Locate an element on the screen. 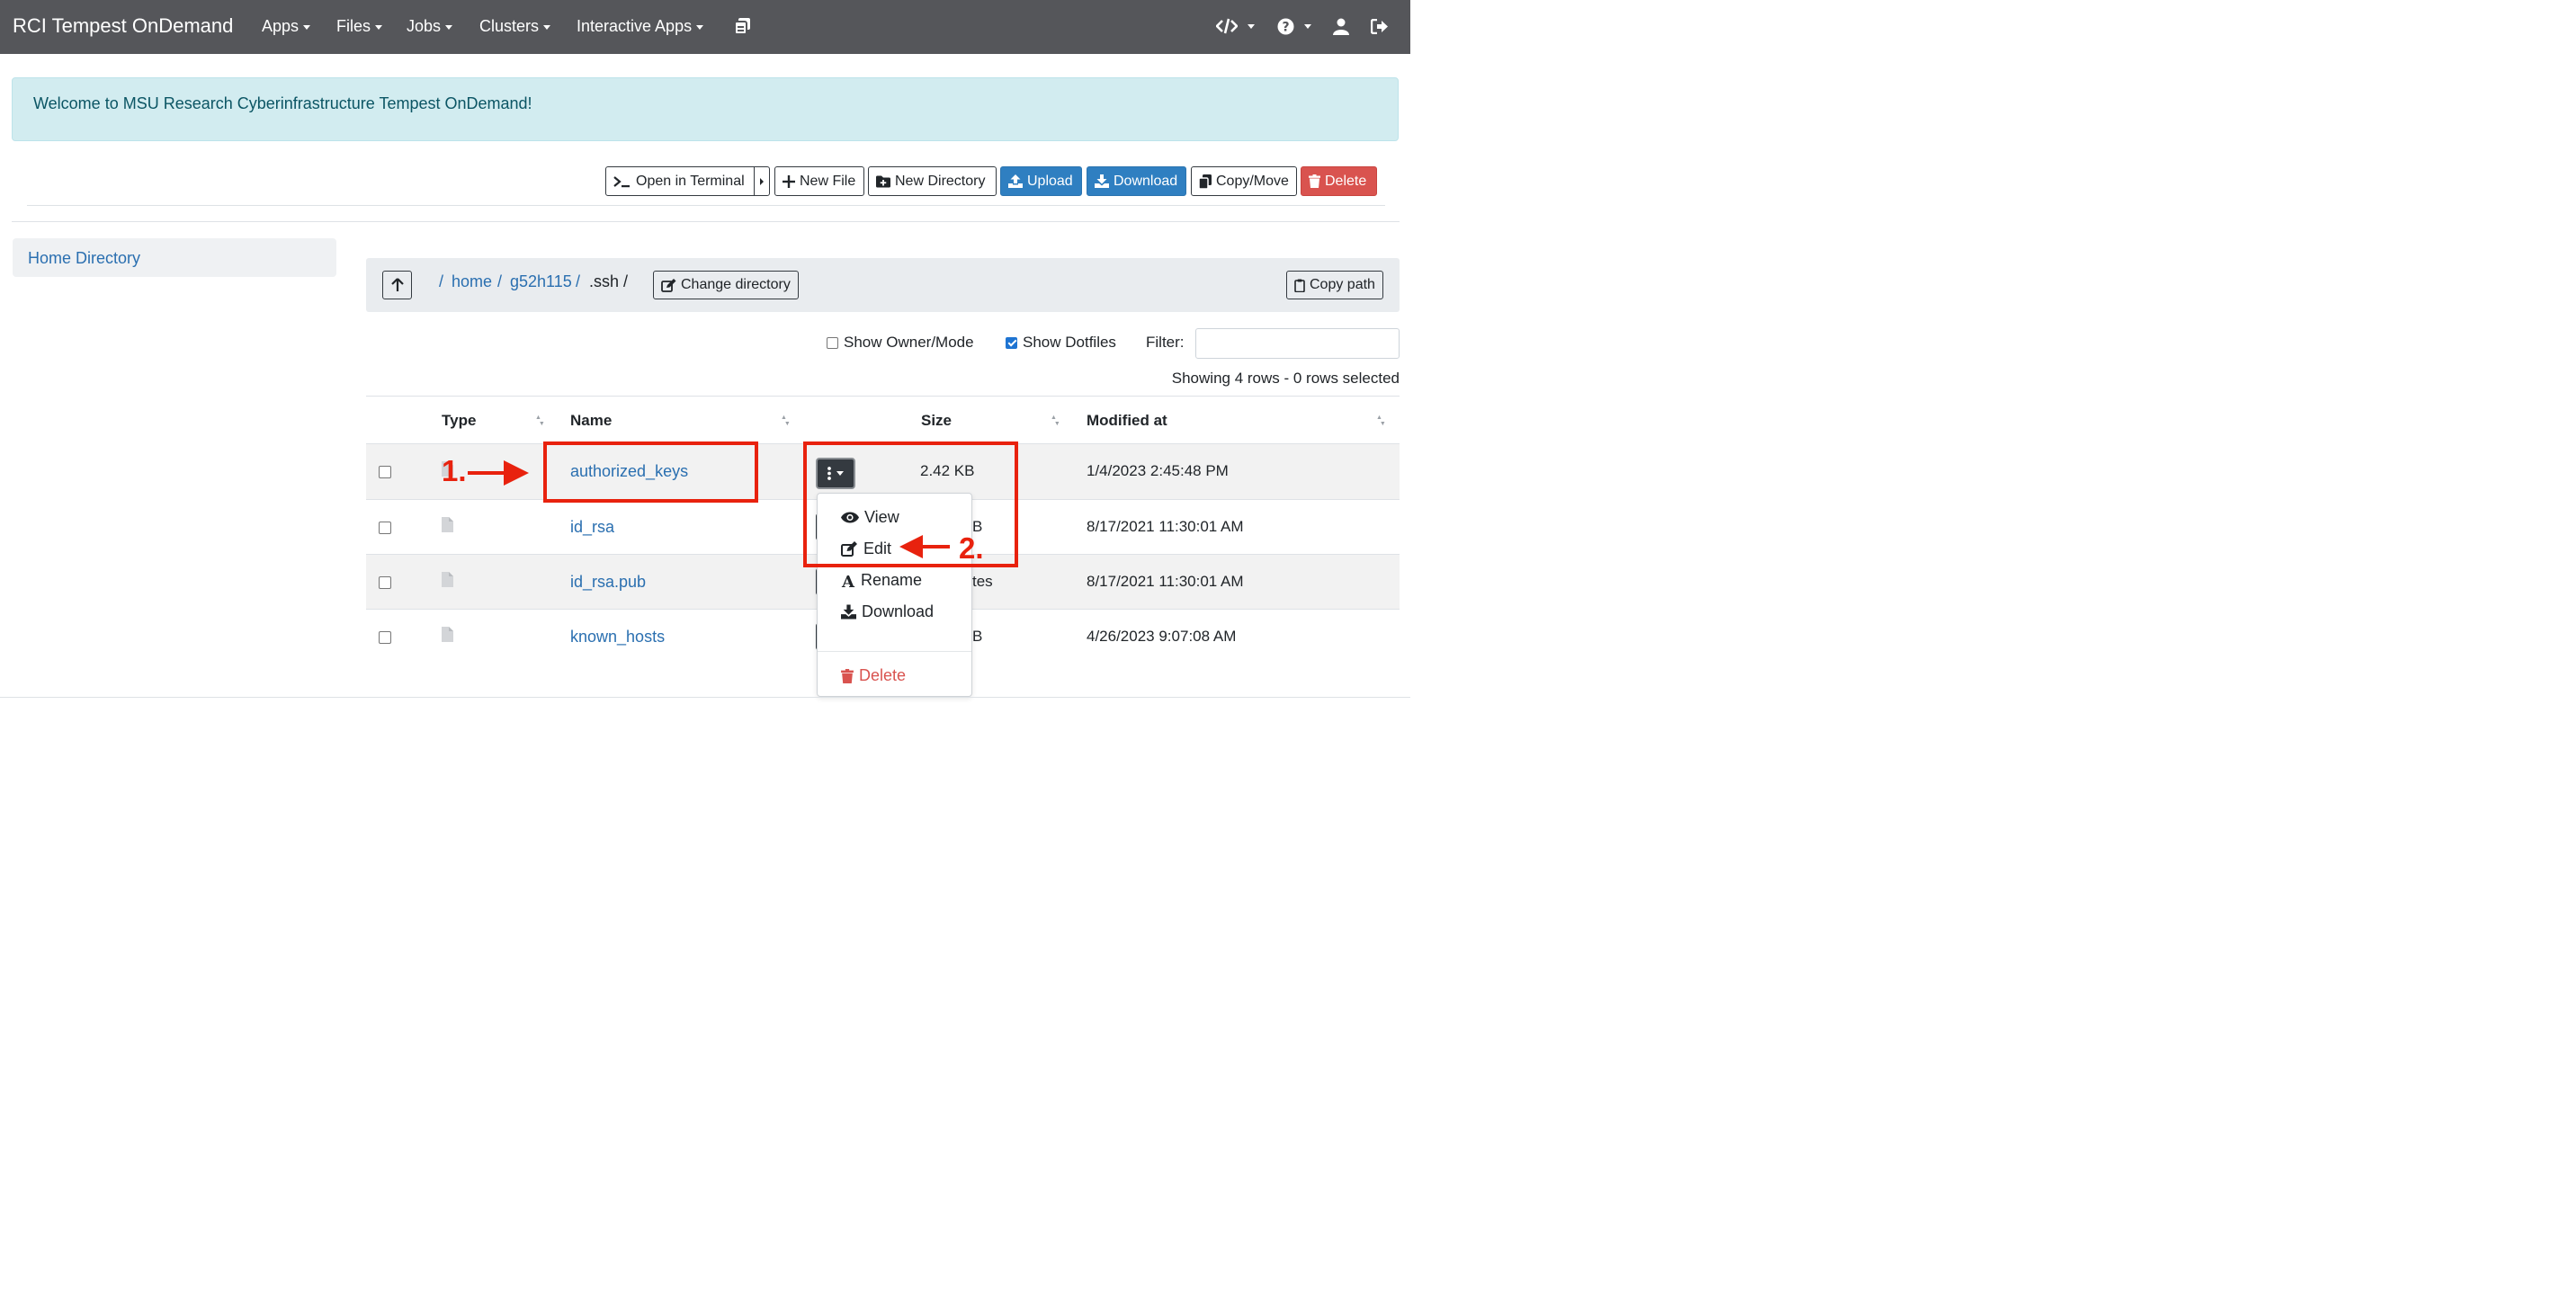 The image size is (2576, 1302). copy-move-button: Copy/Move is located at coordinates (1244, 181).